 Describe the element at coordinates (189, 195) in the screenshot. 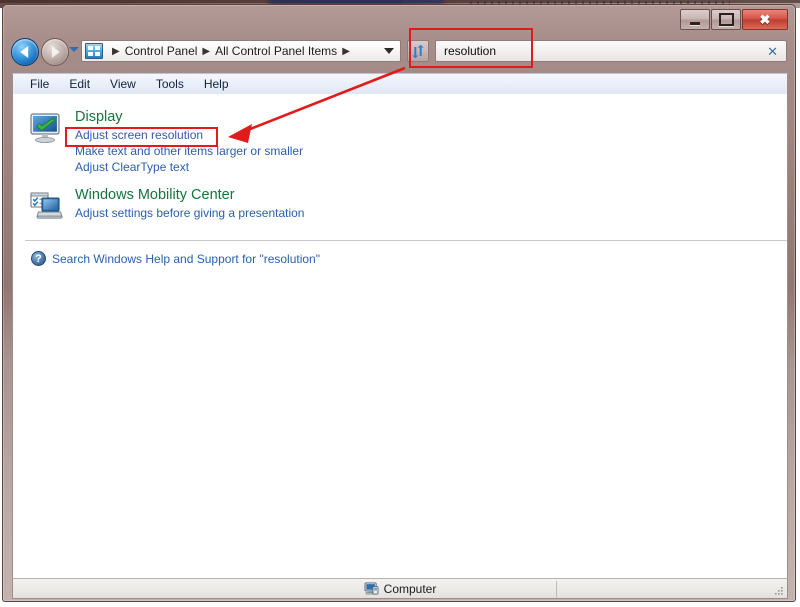

I see `result-title-mobility-center: Windows Mobility Center` at that location.